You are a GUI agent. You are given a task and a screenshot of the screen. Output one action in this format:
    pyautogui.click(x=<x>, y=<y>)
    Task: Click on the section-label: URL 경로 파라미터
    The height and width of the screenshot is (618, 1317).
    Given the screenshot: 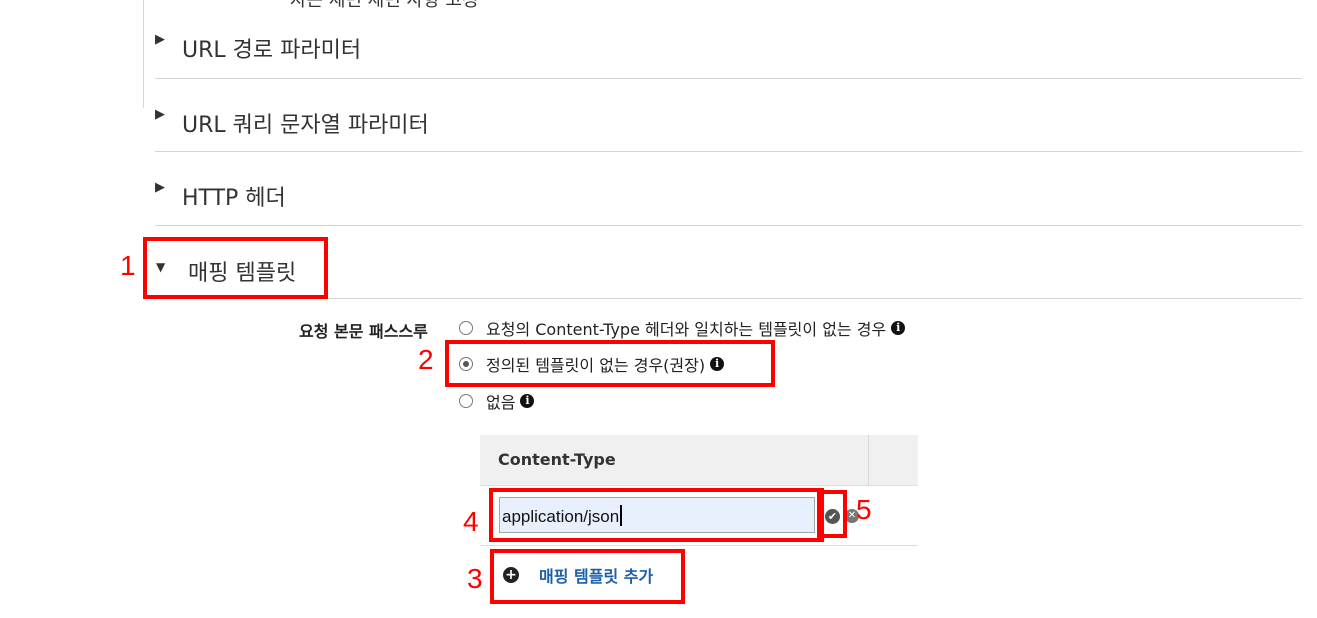 What is the action you would take?
    pyautogui.click(x=272, y=50)
    